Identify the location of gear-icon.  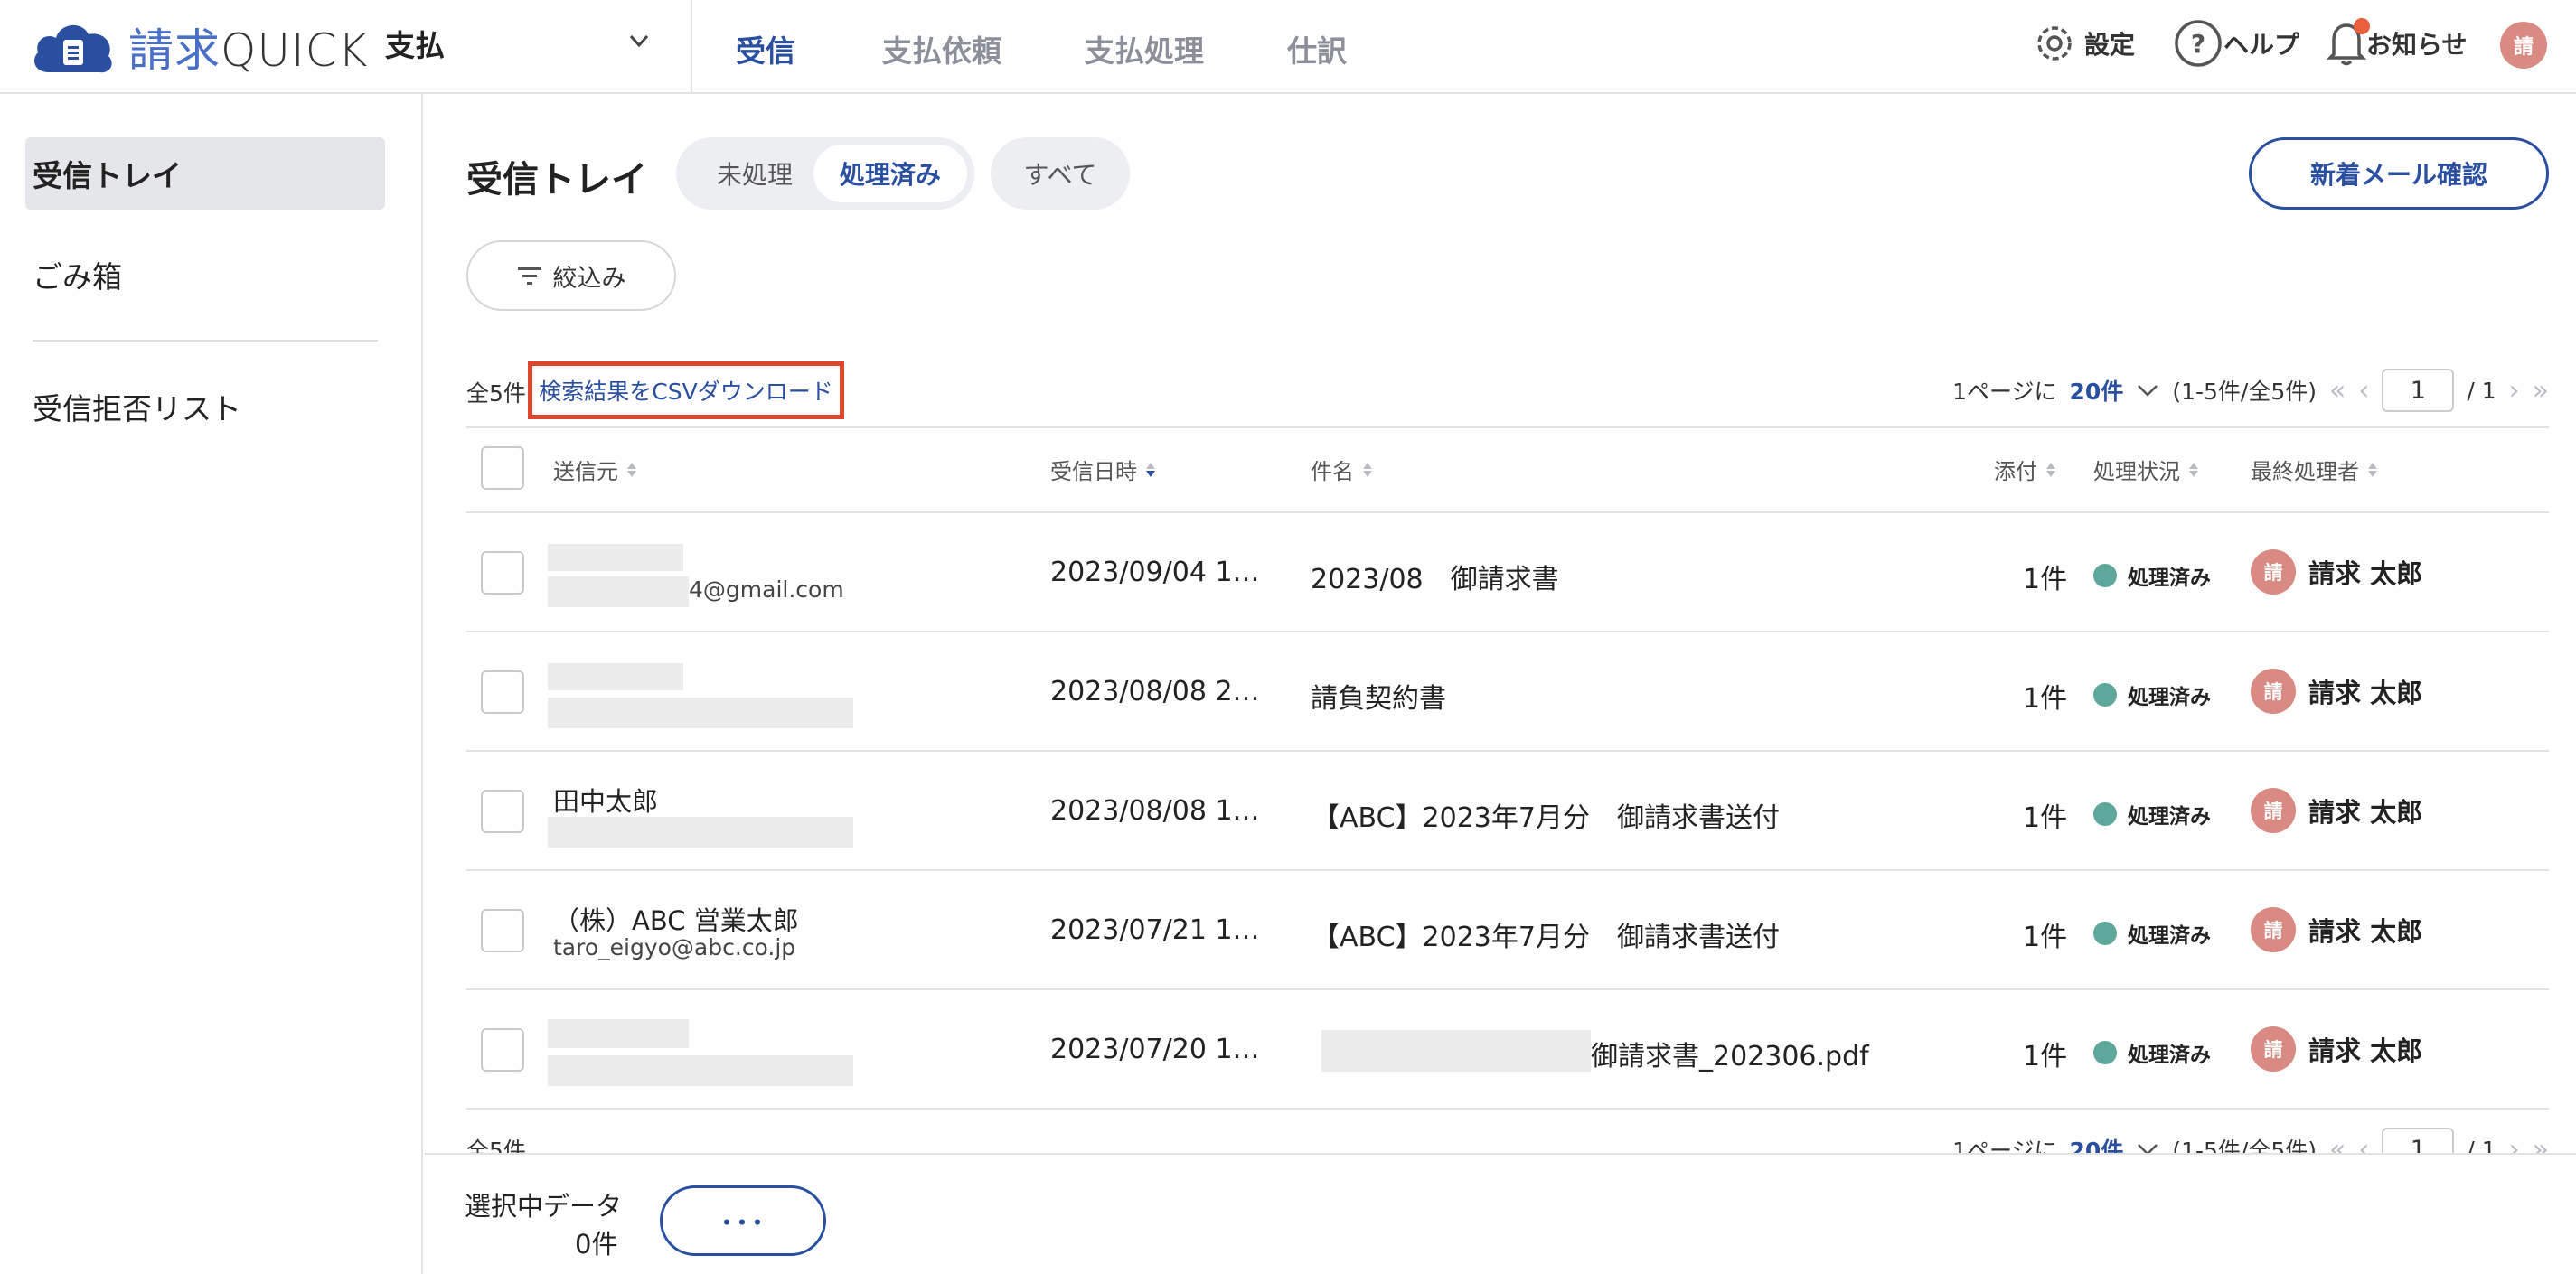
(2054, 43).